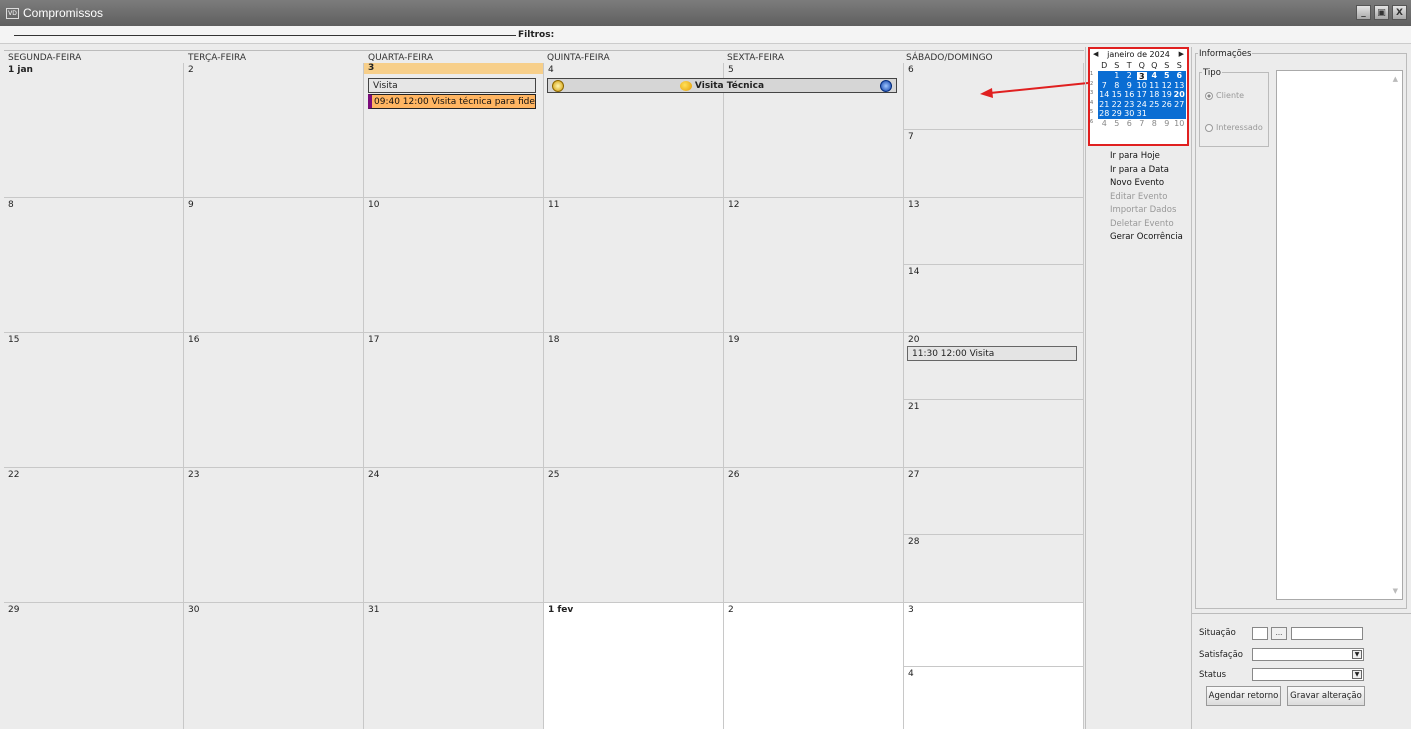  I want to click on day-cell: 23, so click(274, 535).